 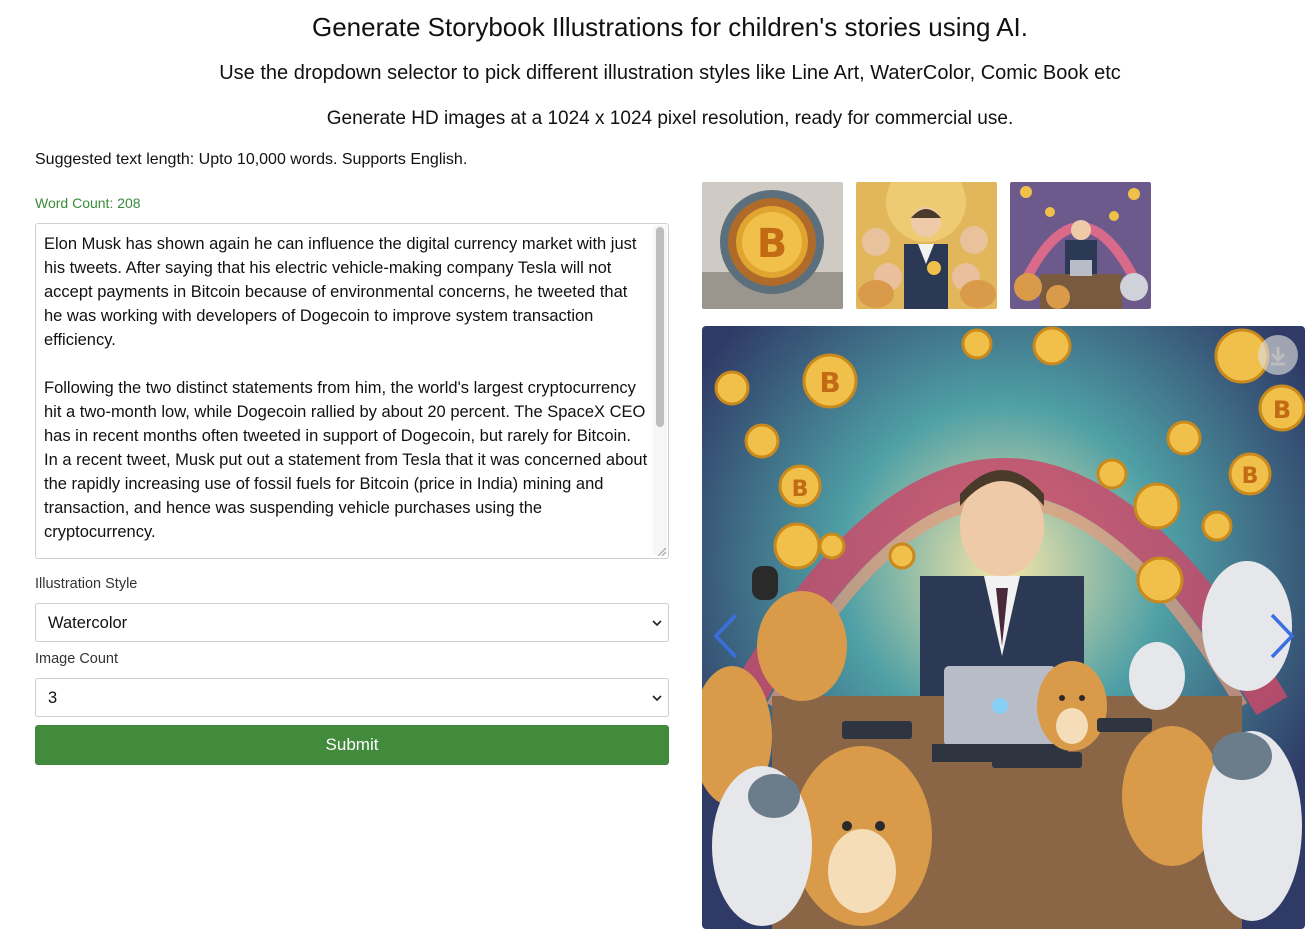 What do you see at coordinates (1080, 245) in the screenshot?
I see `thumbnail-man-laptop` at bounding box center [1080, 245].